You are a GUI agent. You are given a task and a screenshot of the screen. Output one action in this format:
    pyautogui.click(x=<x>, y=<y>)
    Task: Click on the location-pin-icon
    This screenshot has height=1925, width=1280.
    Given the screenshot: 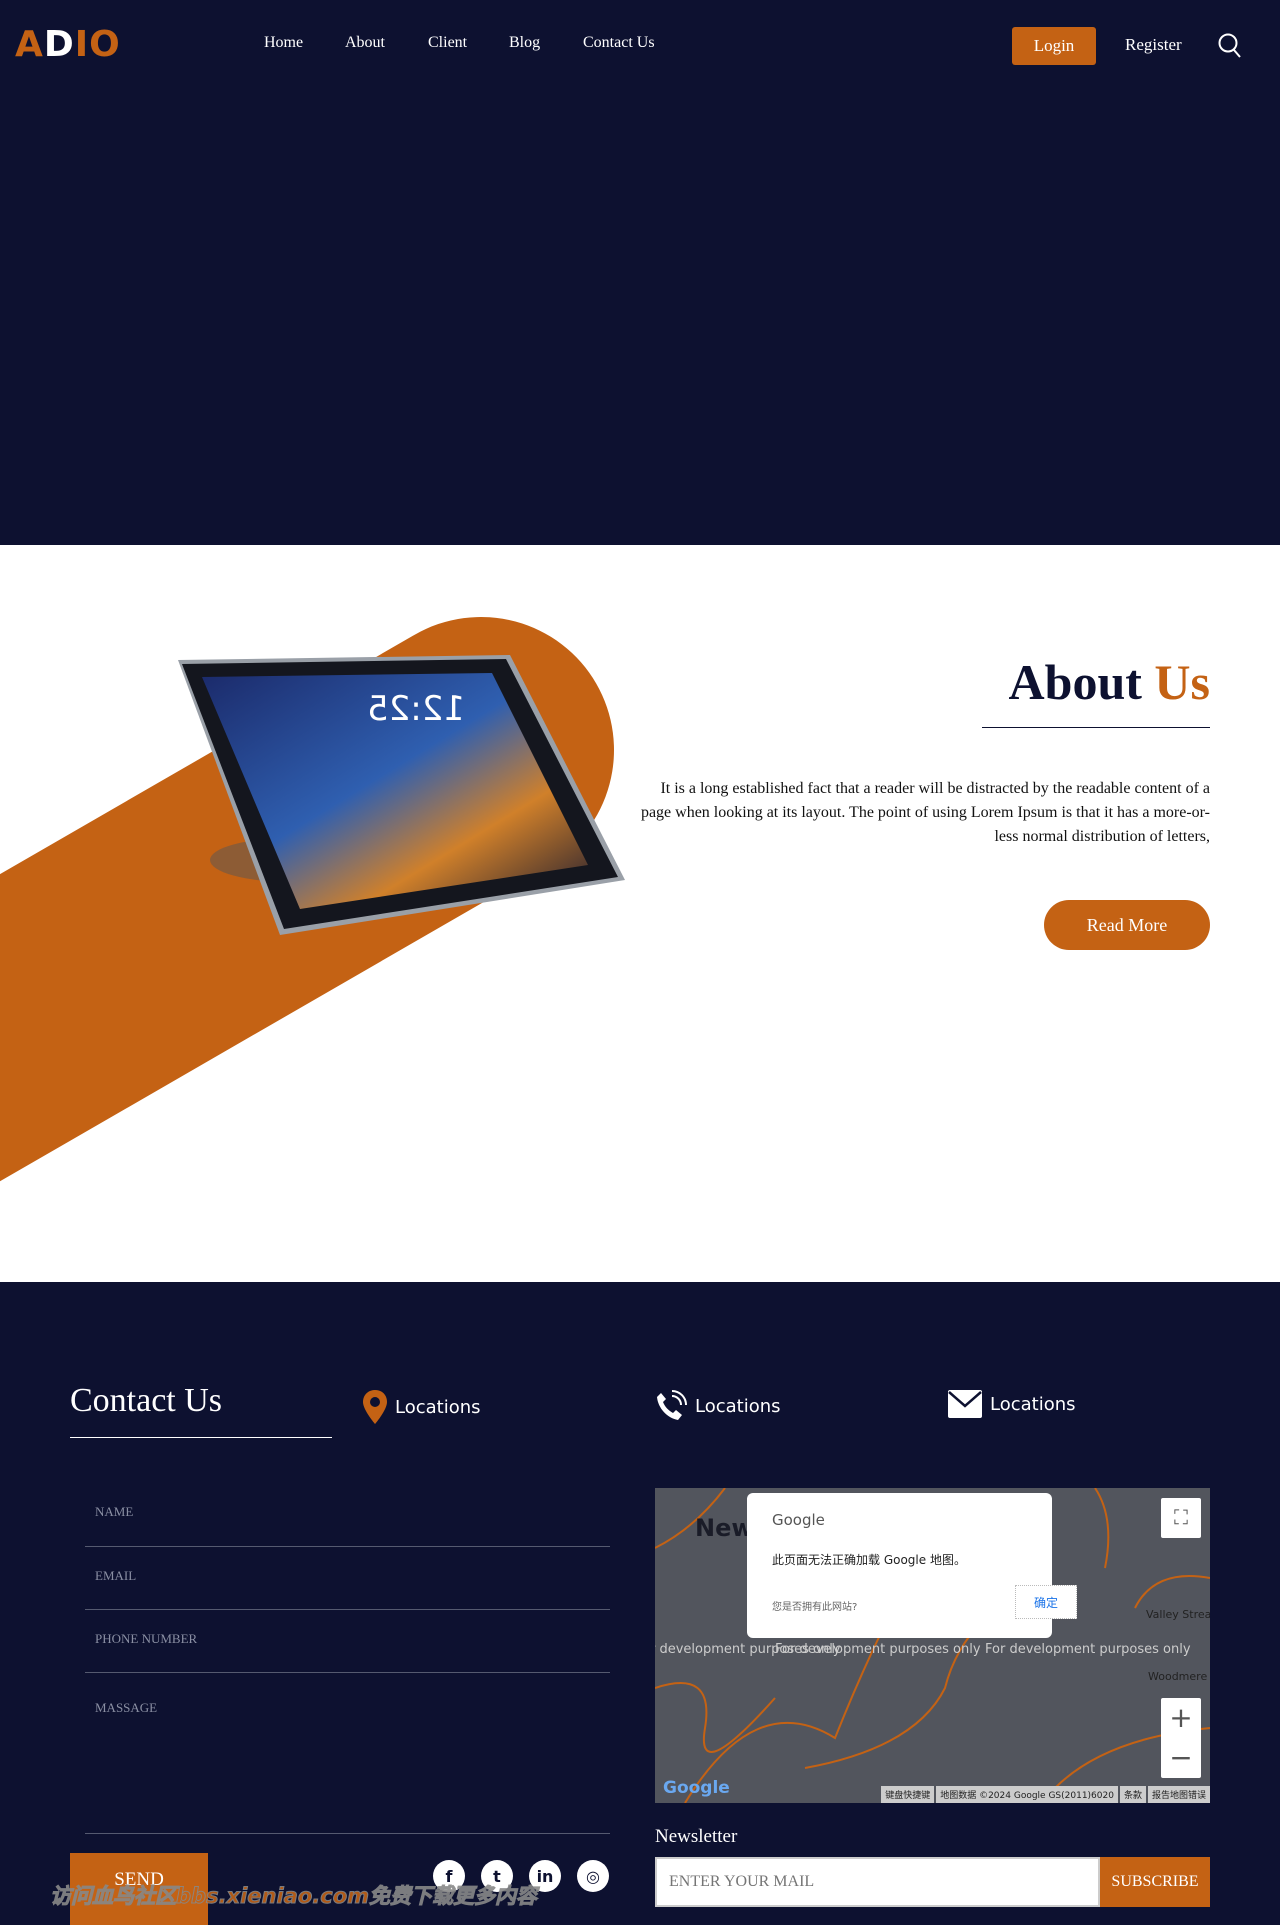 What is the action you would take?
    pyautogui.click(x=375, y=1407)
    